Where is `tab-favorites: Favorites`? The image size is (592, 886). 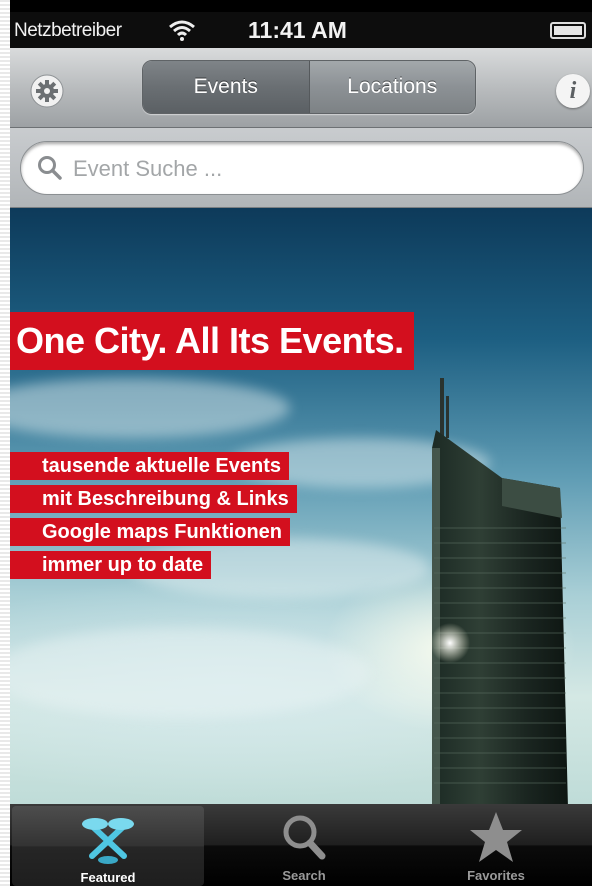
tab-favorites: Favorites is located at coordinates (496, 845).